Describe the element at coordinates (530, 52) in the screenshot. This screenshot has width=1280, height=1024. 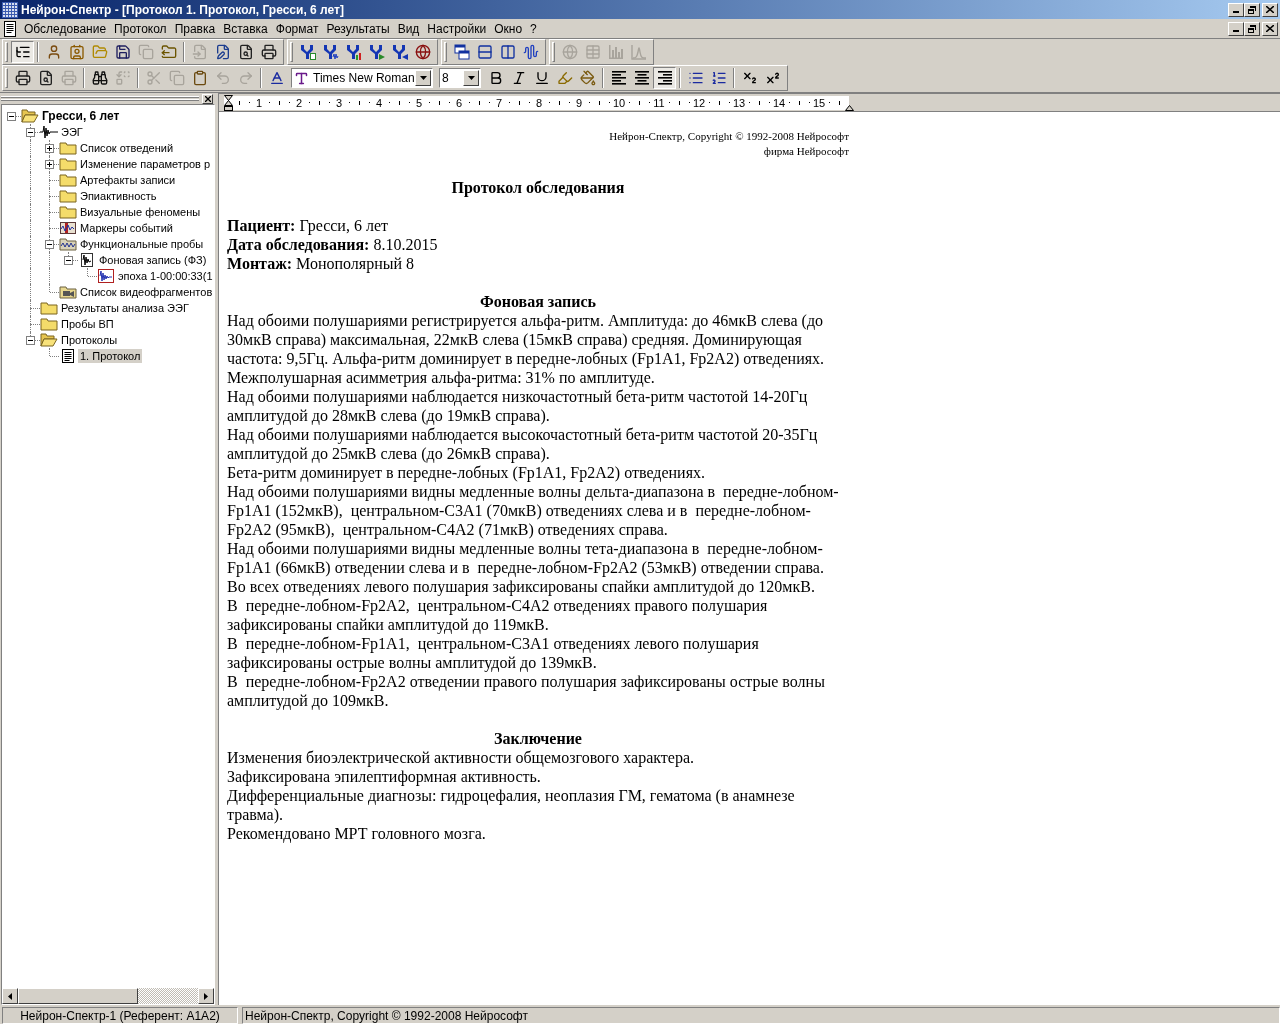
I see `waveform-icon` at that location.